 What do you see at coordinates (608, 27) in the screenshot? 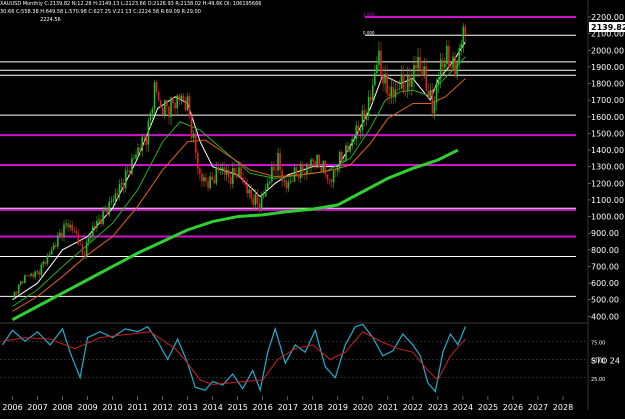
I see `last-price-label: 2139.82` at bounding box center [608, 27].